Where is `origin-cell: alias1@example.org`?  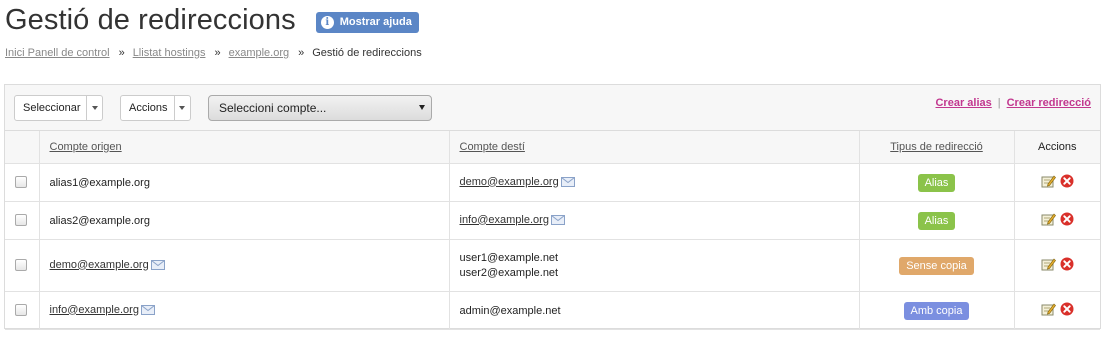
origin-cell: alias1@example.org is located at coordinates (244, 182).